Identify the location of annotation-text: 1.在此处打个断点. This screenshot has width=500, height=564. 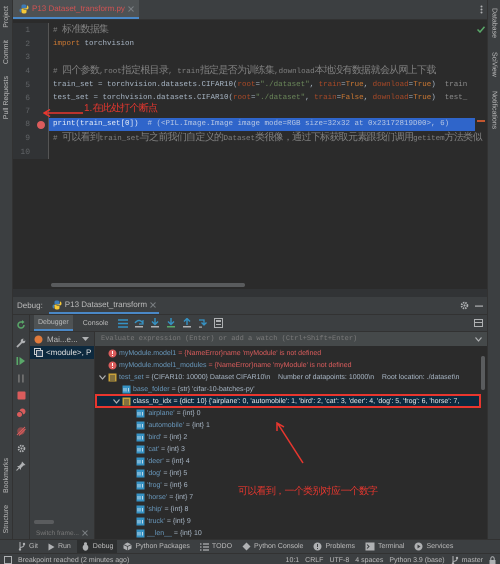
(121, 108).